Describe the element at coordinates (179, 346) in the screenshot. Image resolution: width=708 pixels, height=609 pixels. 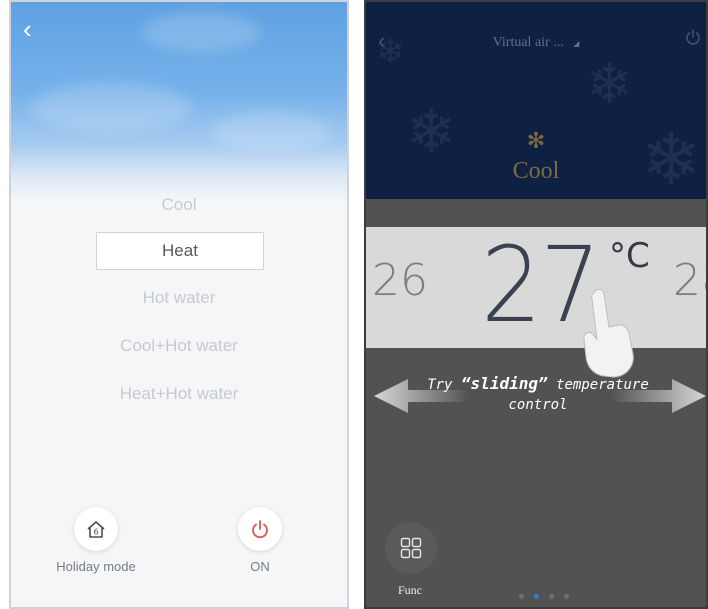
I see `mode-option-cool-hot-water: Cool+Hot water` at that location.